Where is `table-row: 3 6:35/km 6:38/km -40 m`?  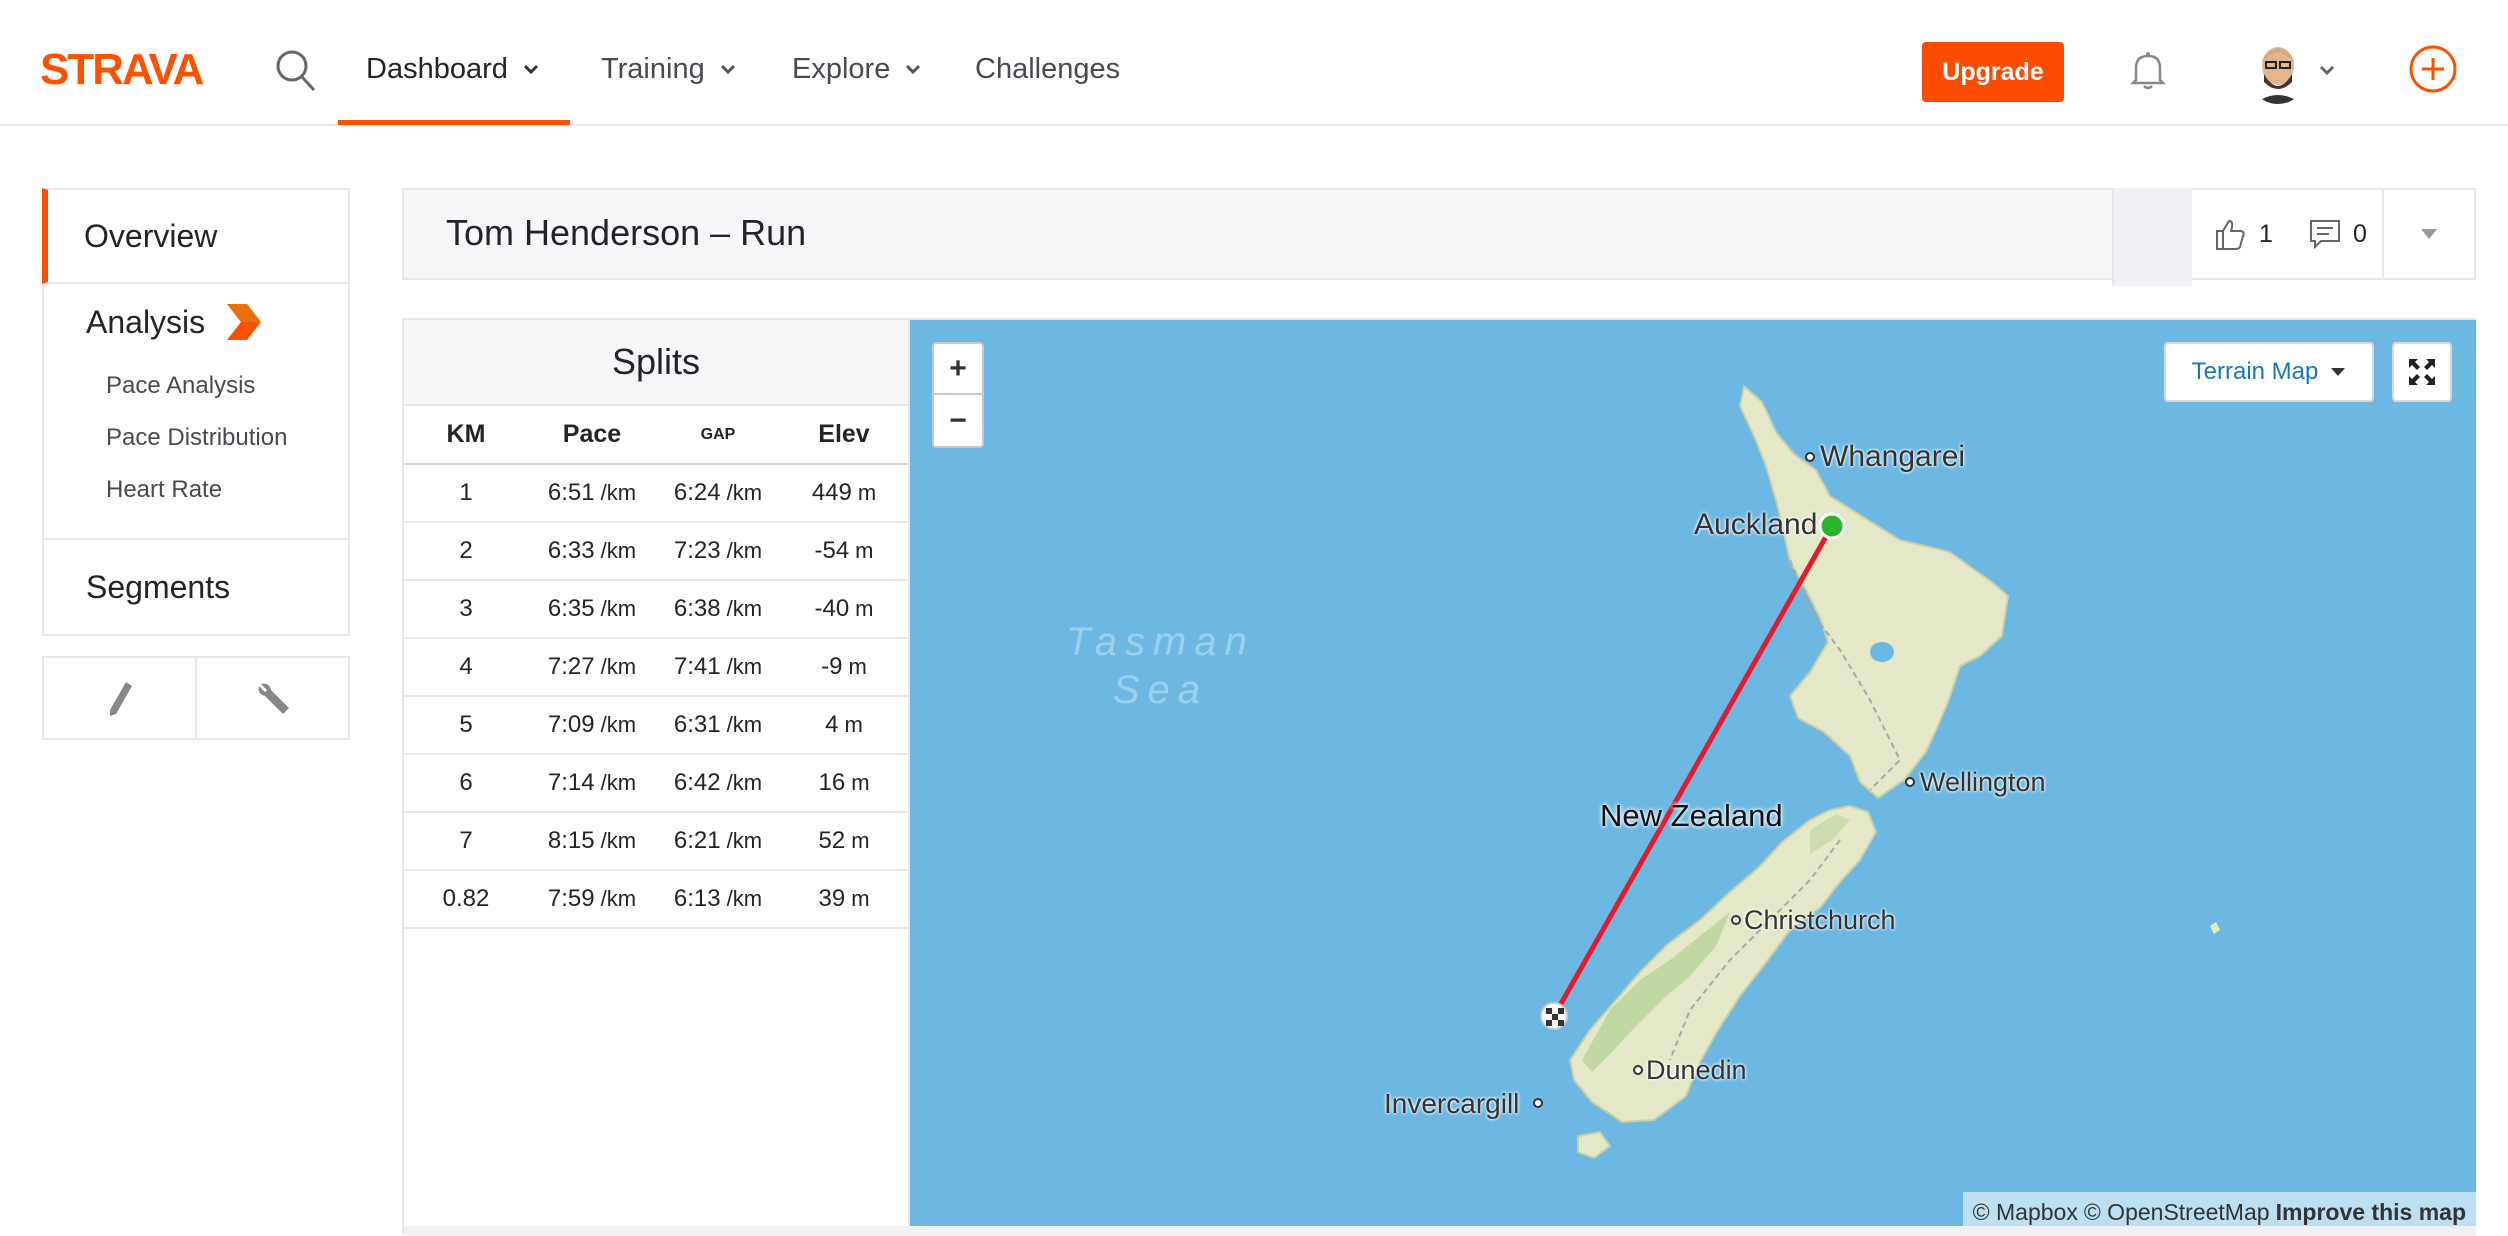
table-row: 3 6:35/km 6:38/km -40 m is located at coordinates (656, 609).